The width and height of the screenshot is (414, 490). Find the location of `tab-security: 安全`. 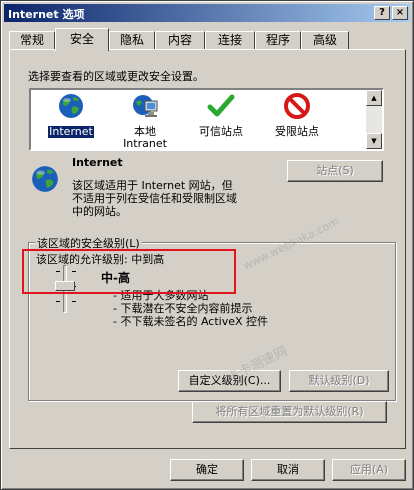

tab-security: 安全 is located at coordinates (82, 39).